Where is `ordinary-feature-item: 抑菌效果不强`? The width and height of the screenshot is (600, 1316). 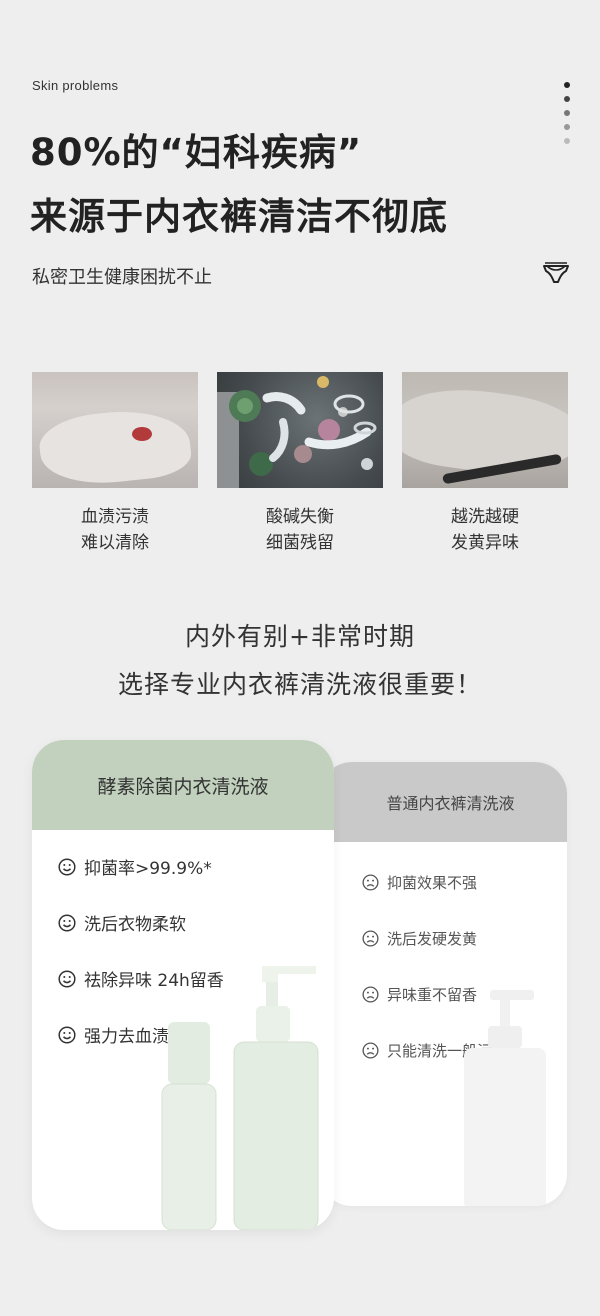
ordinary-feature-item: 抑菌效果不强 is located at coordinates (419, 882).